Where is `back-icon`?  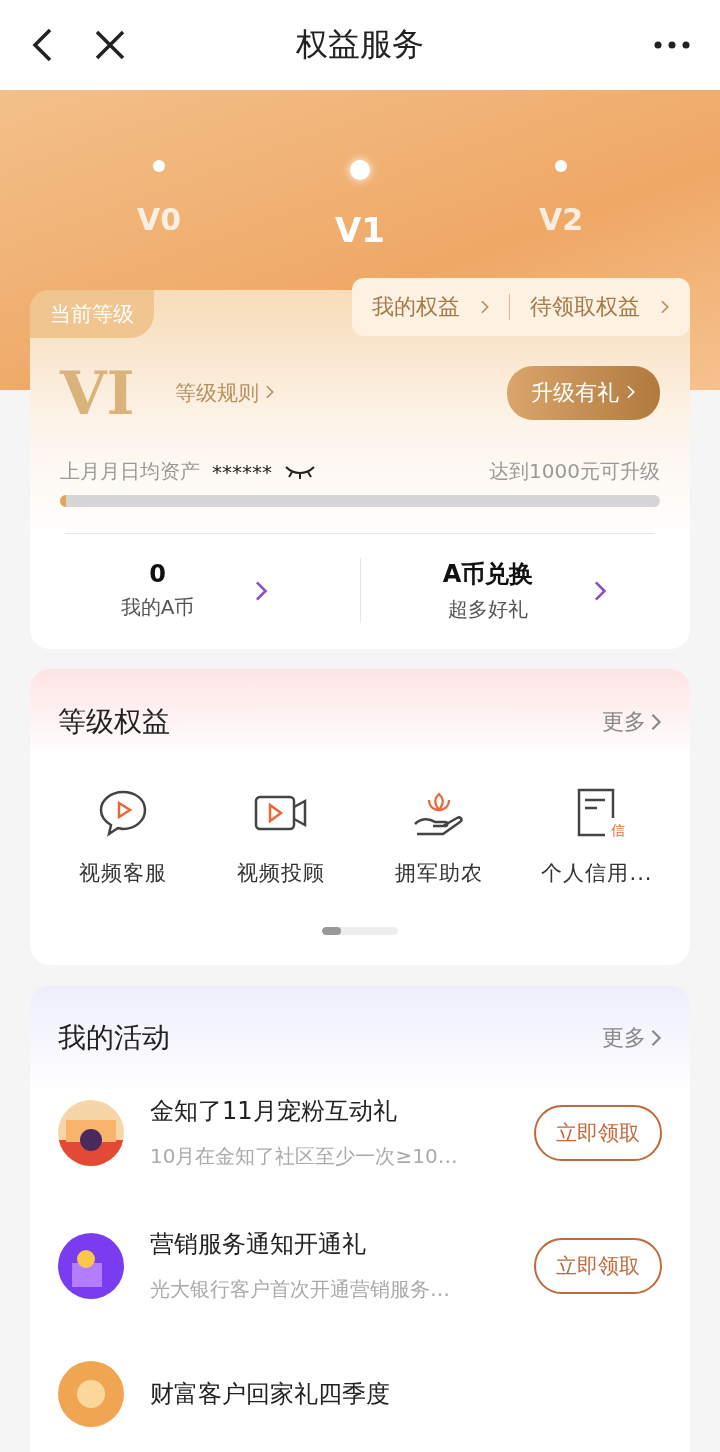
back-icon is located at coordinates (42, 45).